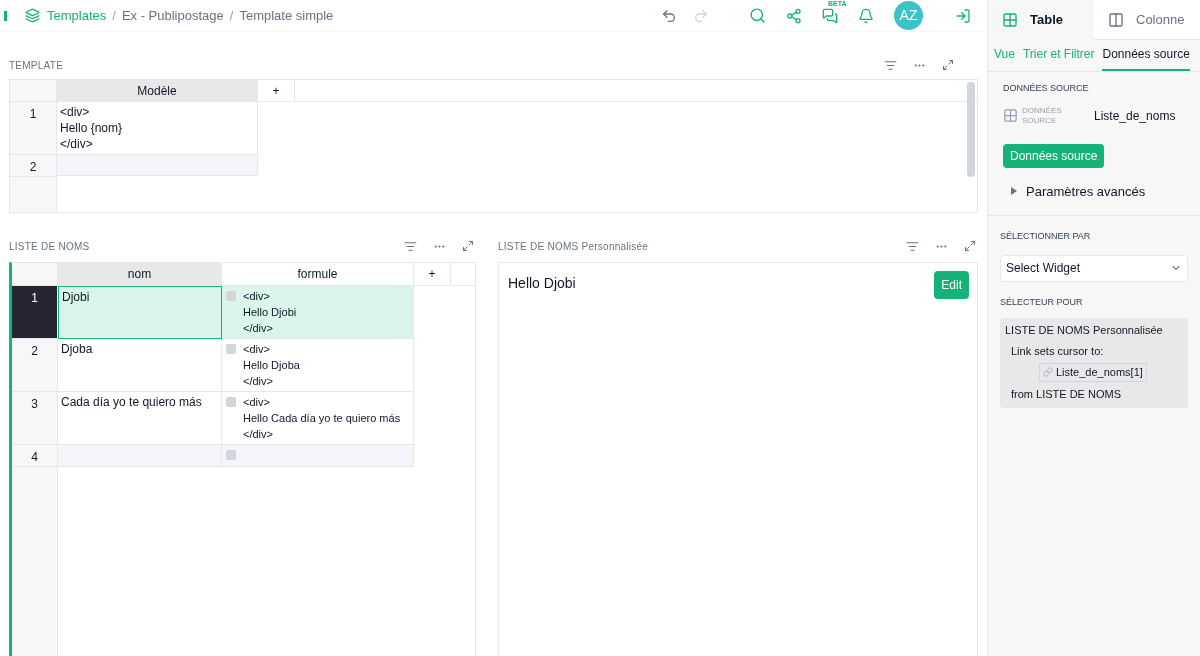 This screenshot has width=1200, height=656. Describe the element at coordinates (35, 418) in the screenshot. I see `row-number: 3` at that location.